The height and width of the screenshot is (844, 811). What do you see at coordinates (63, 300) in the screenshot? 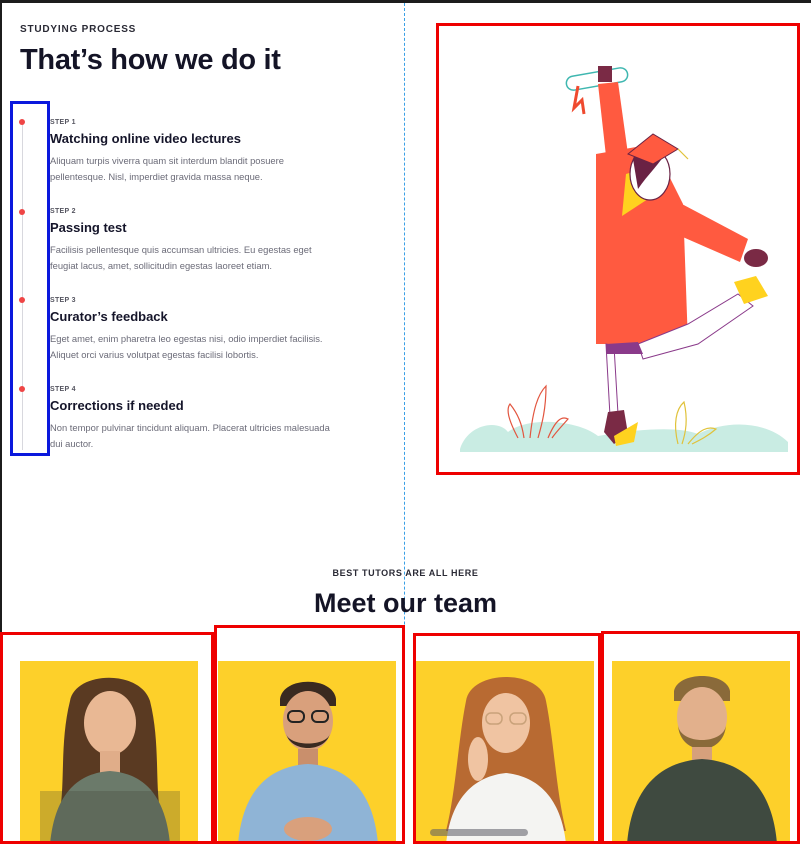
I see `step-label: STEP 3` at bounding box center [63, 300].